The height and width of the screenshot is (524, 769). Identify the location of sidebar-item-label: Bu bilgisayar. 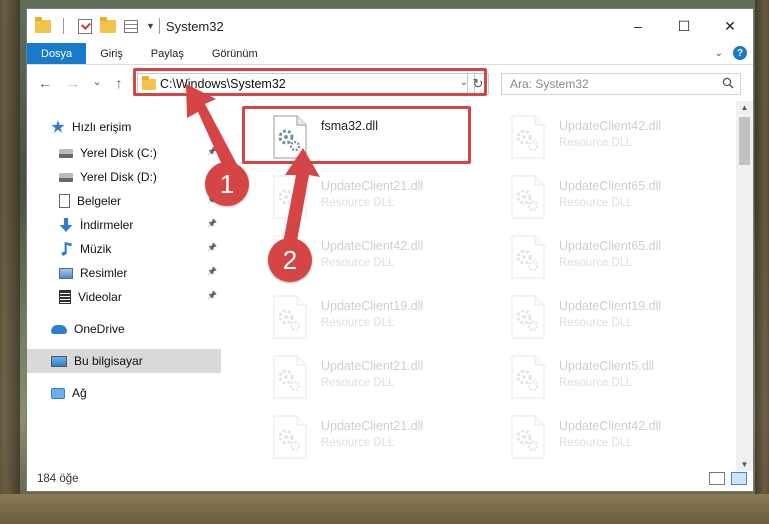
(108, 361).